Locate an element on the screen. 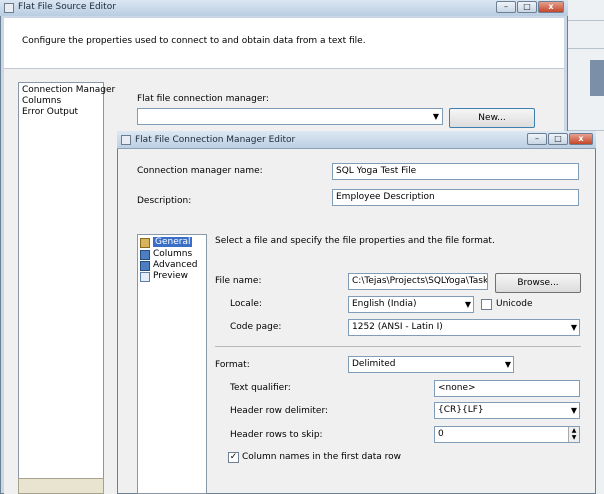 The image size is (604, 494). connection-name-input: SQL Yoga Test File is located at coordinates (455, 171).